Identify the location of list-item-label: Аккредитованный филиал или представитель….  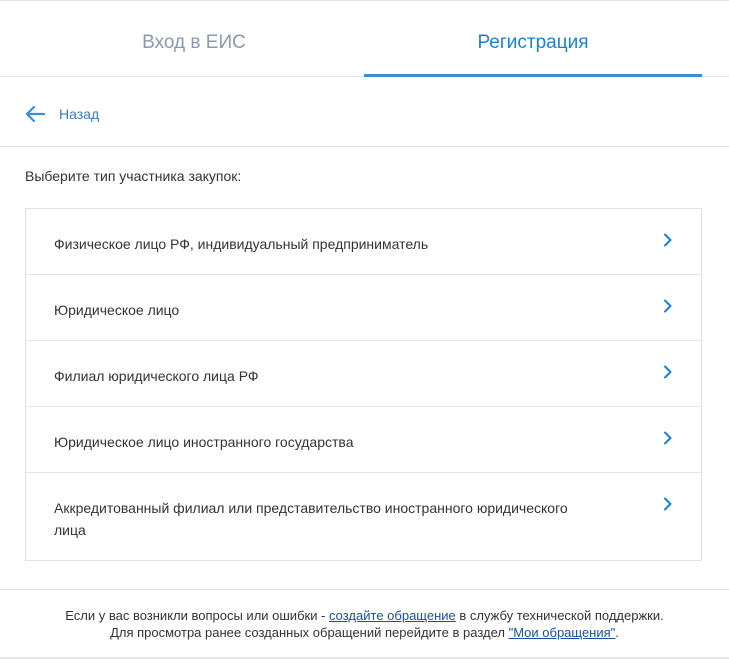
(311, 519).